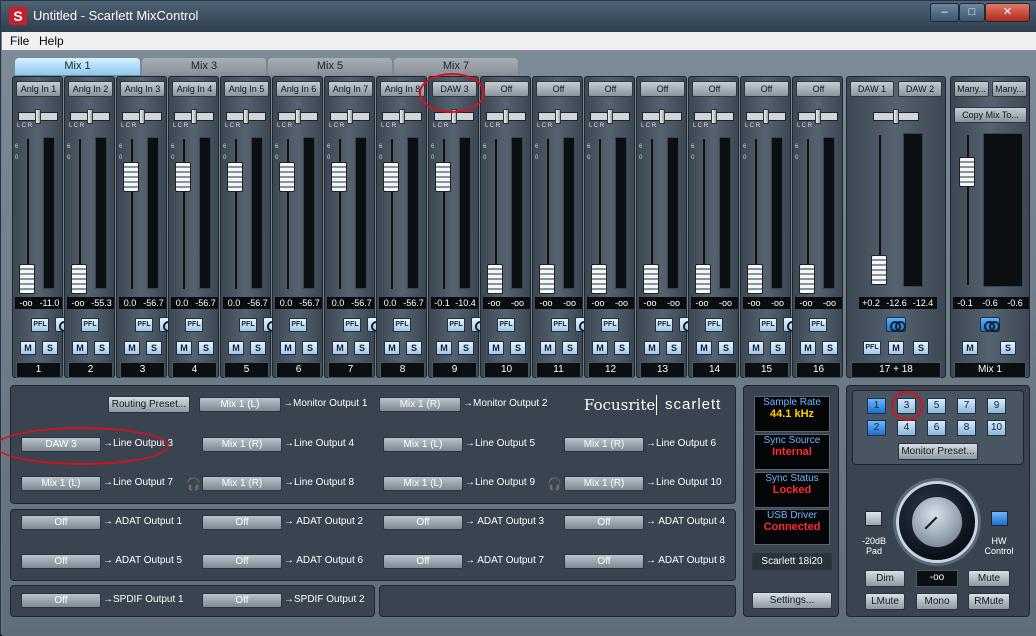 The height and width of the screenshot is (636, 1036). What do you see at coordinates (204, 66) in the screenshot?
I see `tab-mix-3: Mix 3` at bounding box center [204, 66].